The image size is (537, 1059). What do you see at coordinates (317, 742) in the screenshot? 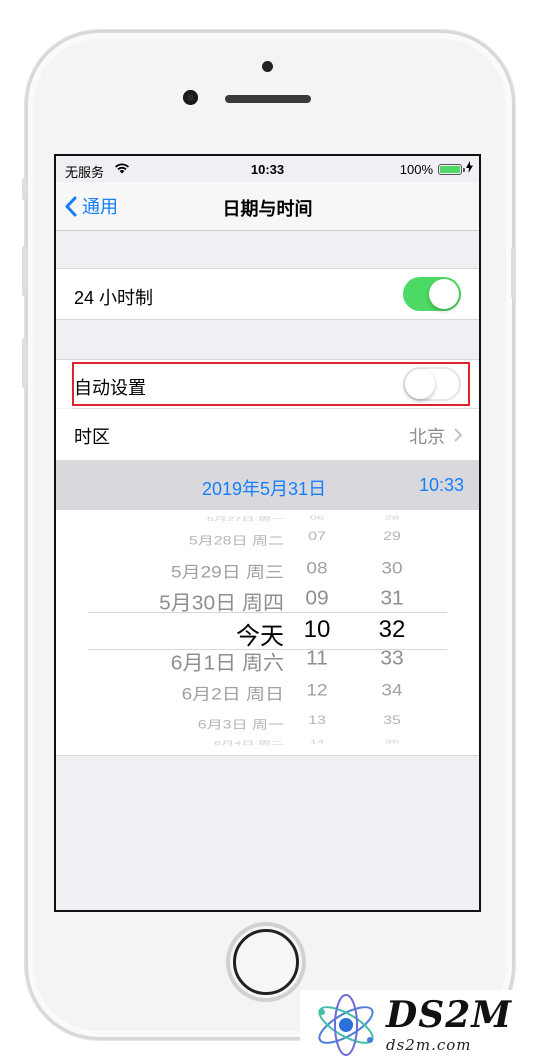
I see `picker-hour: 14` at bounding box center [317, 742].